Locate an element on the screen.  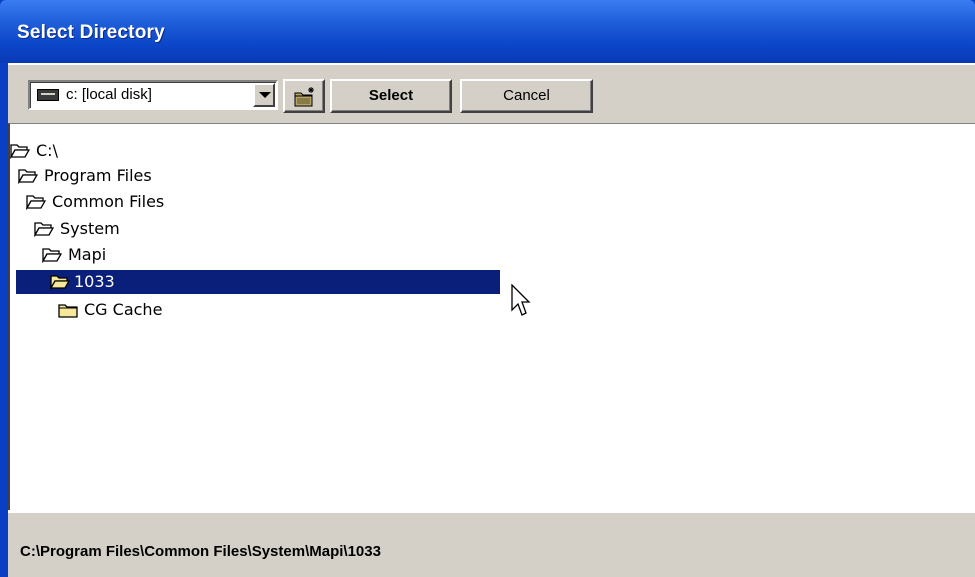
new-folder-button is located at coordinates (304, 96).